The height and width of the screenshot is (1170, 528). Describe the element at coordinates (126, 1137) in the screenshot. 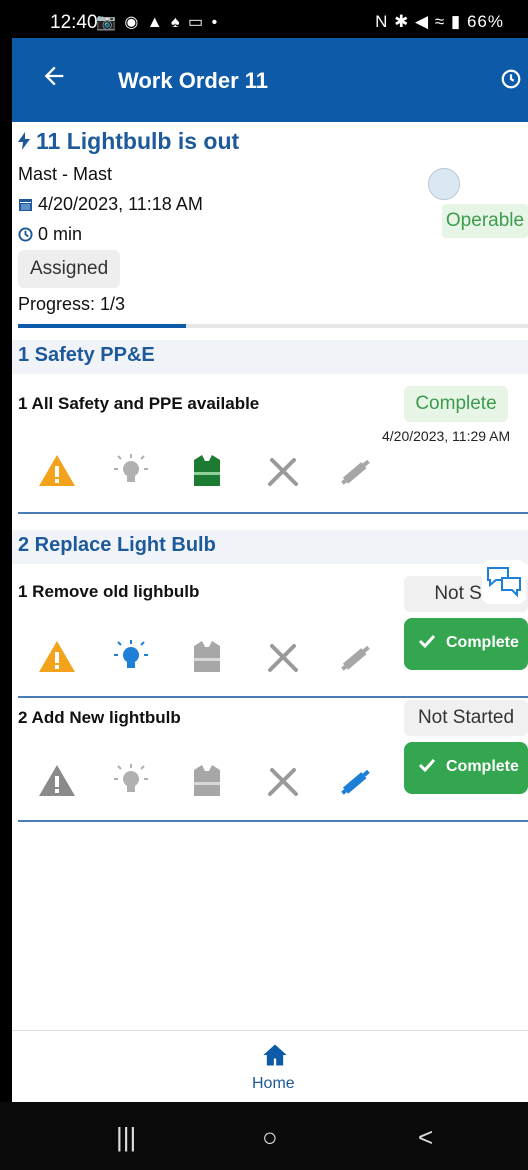

I see `recent-apps-button: |||` at that location.